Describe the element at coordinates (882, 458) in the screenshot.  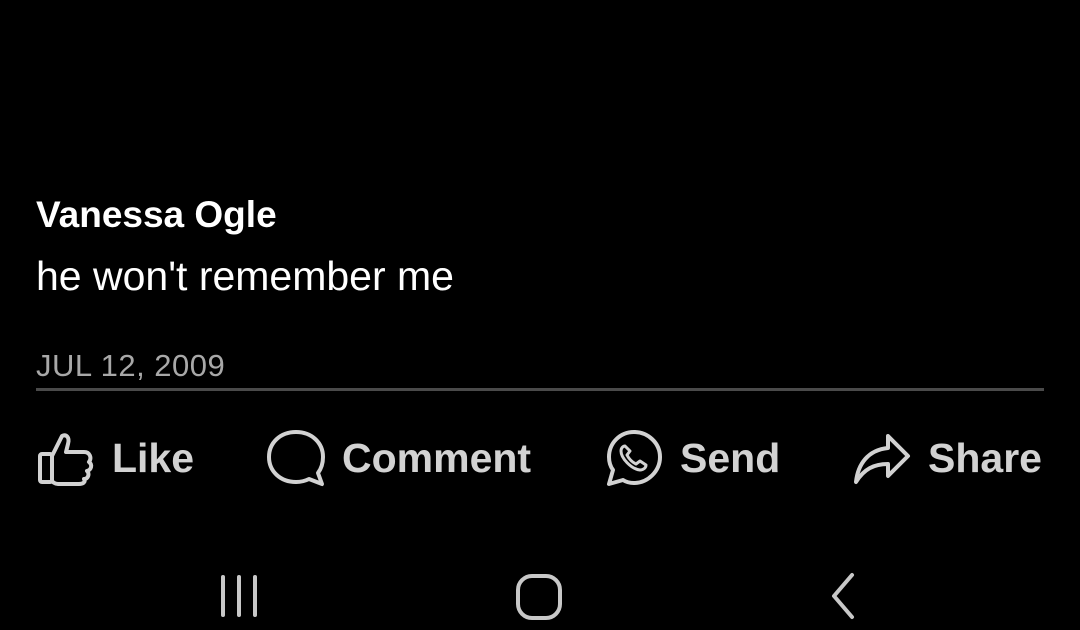
I see `share-arrow-icon` at that location.